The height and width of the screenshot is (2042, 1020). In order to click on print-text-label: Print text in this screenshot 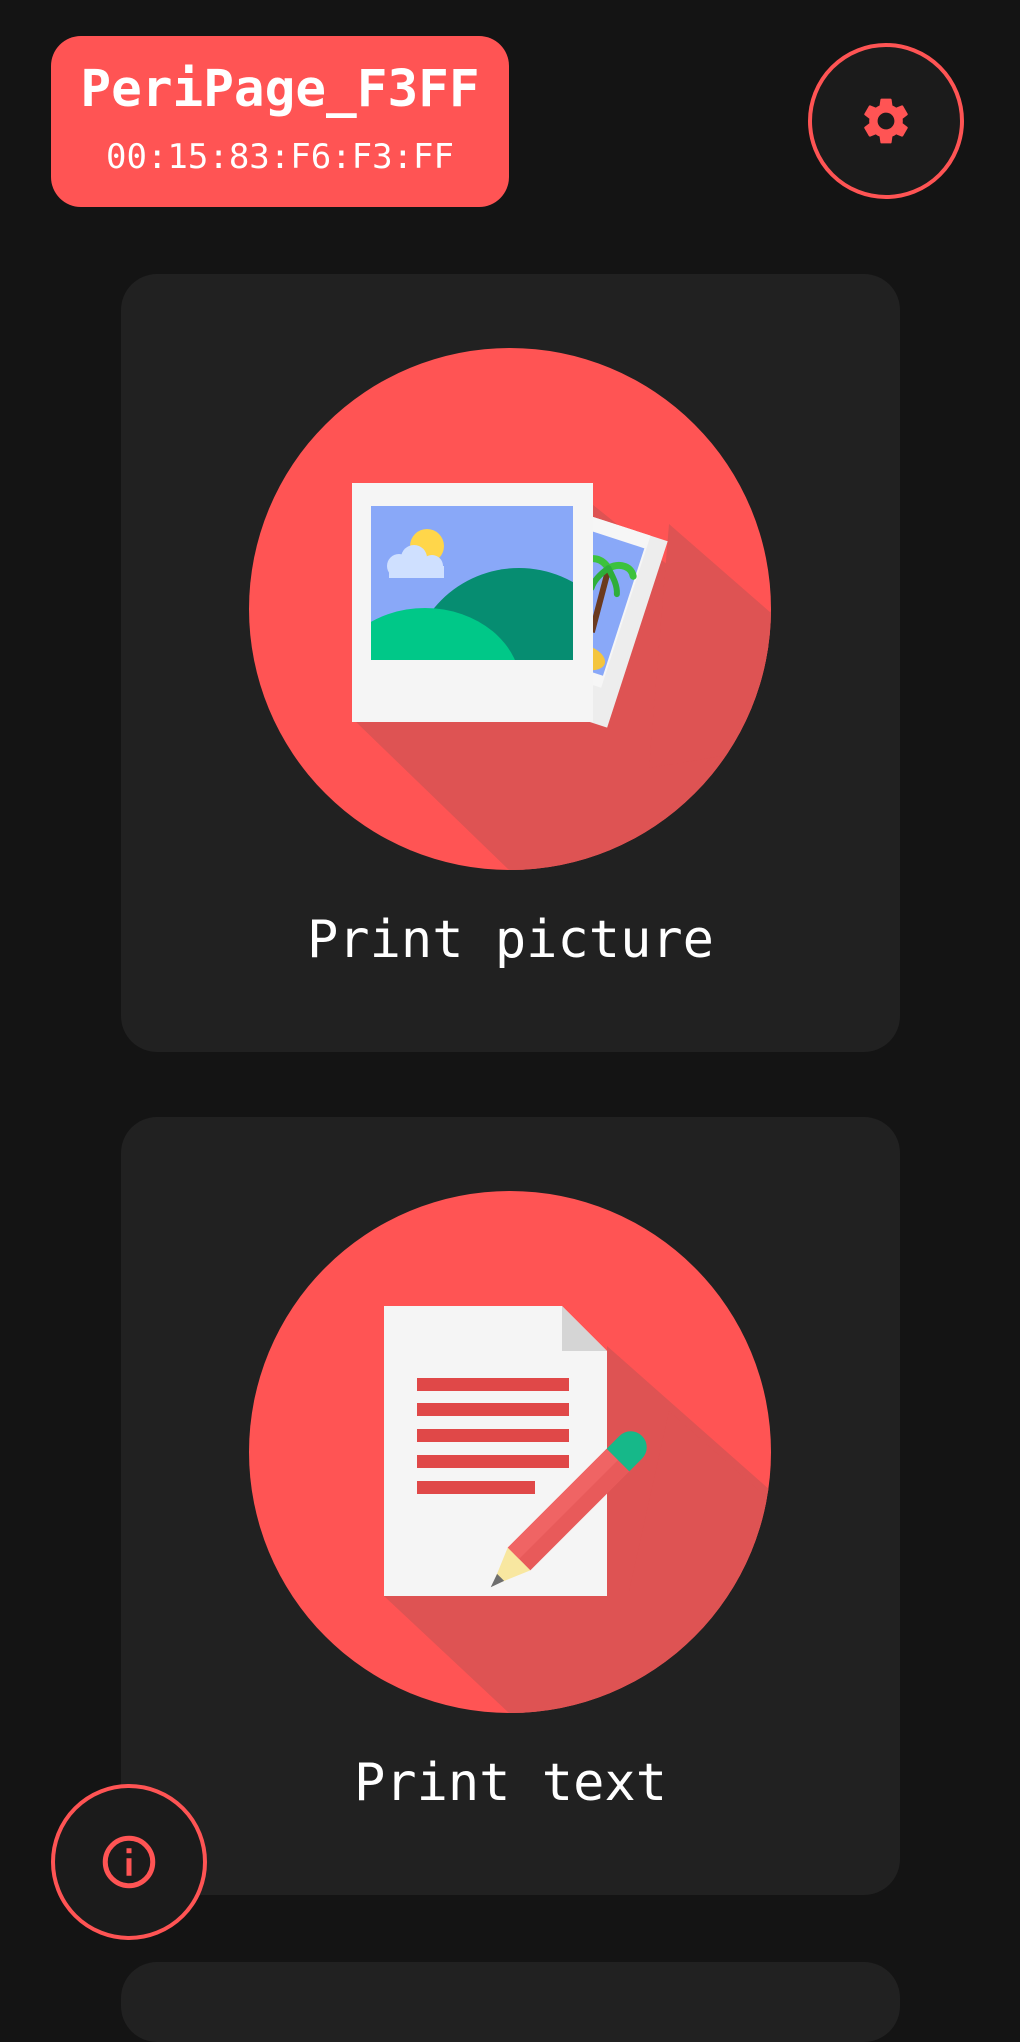, I will do `click(510, 1783)`.